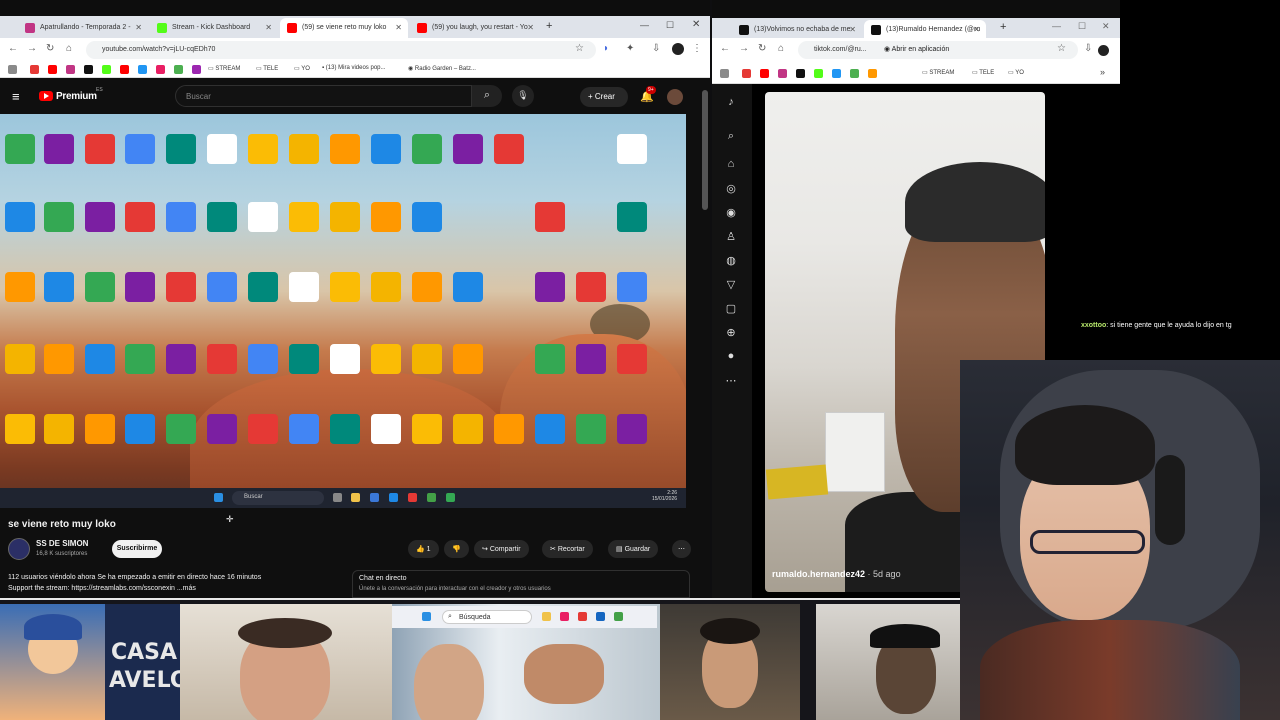 This screenshot has height=720, width=1280. I want to click on share-button: ↪ Compartir, so click(501, 549).